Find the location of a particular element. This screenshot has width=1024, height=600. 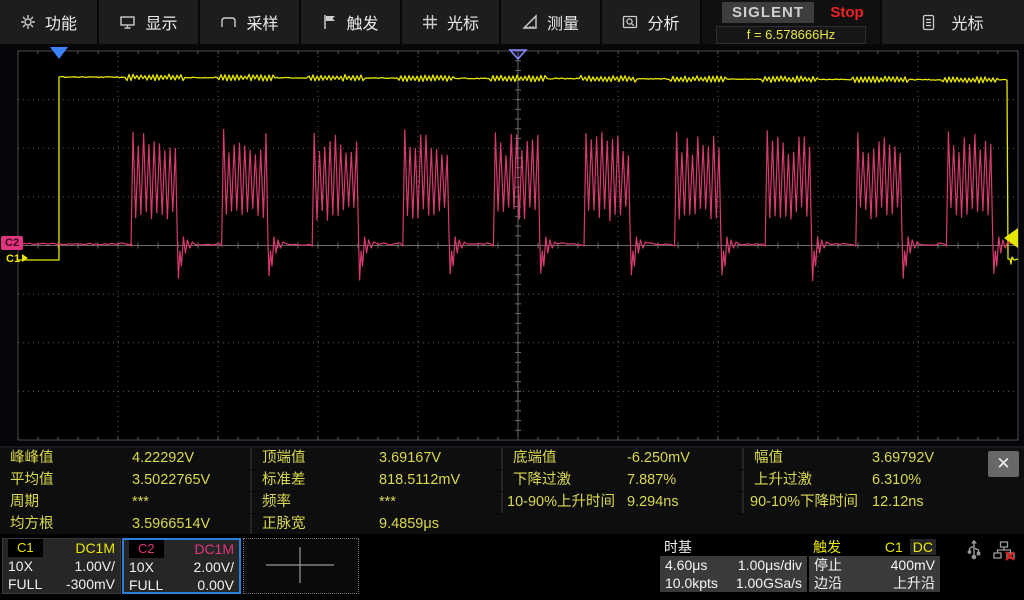

meas-label: 下降过激 is located at coordinates (564, 480).